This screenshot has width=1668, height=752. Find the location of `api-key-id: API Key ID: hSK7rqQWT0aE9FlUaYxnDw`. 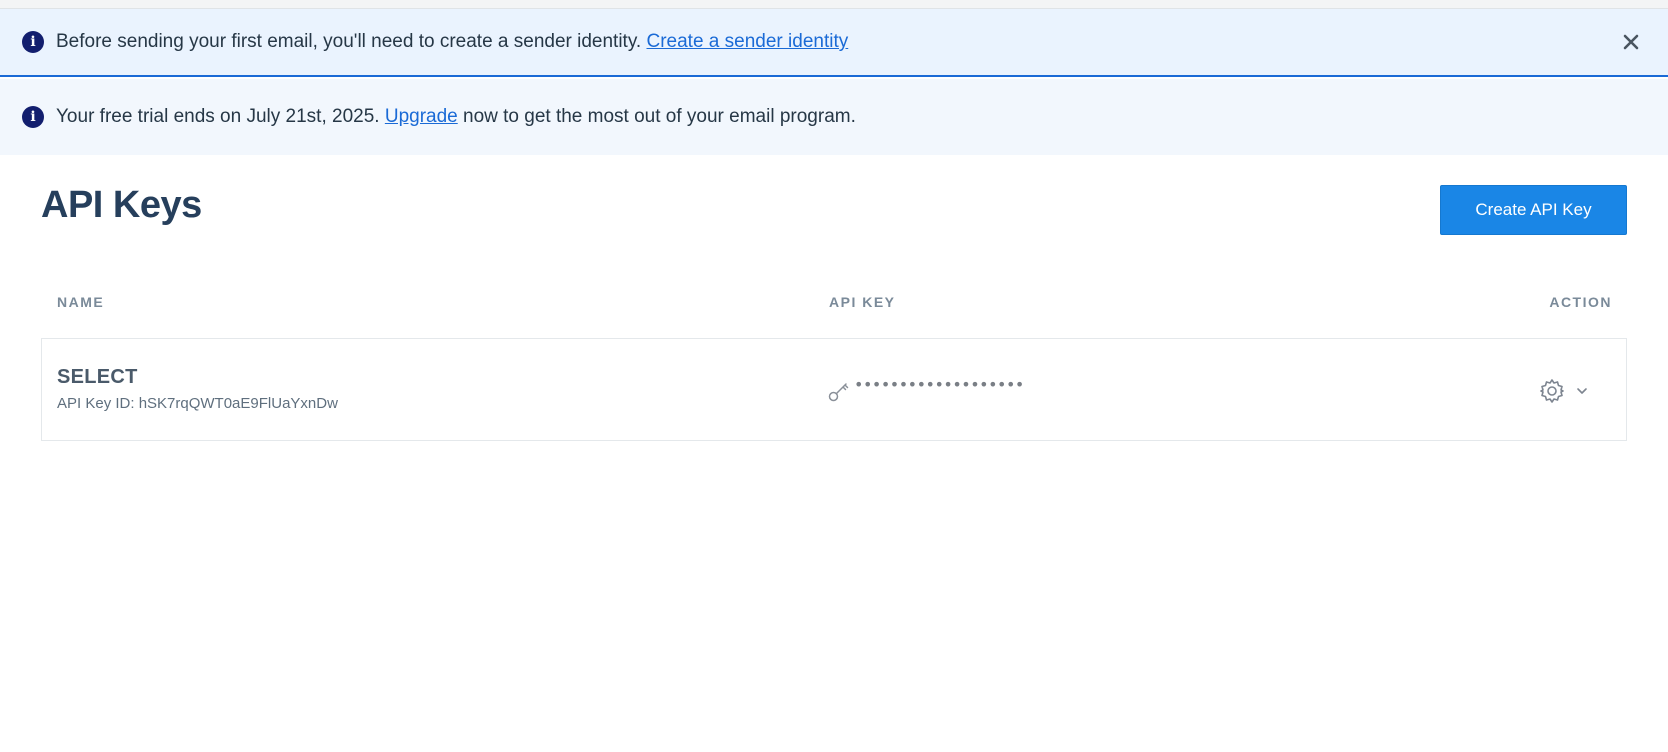

api-key-id: API Key ID: hSK7rqQWT0aE9FlUaYxnDw is located at coordinates (197, 403).